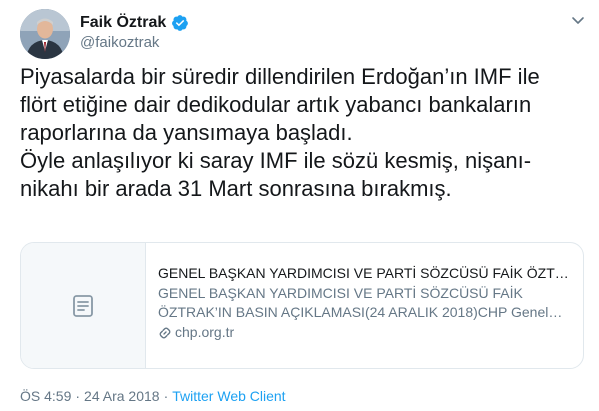  I want to click on link-icon, so click(165, 332).